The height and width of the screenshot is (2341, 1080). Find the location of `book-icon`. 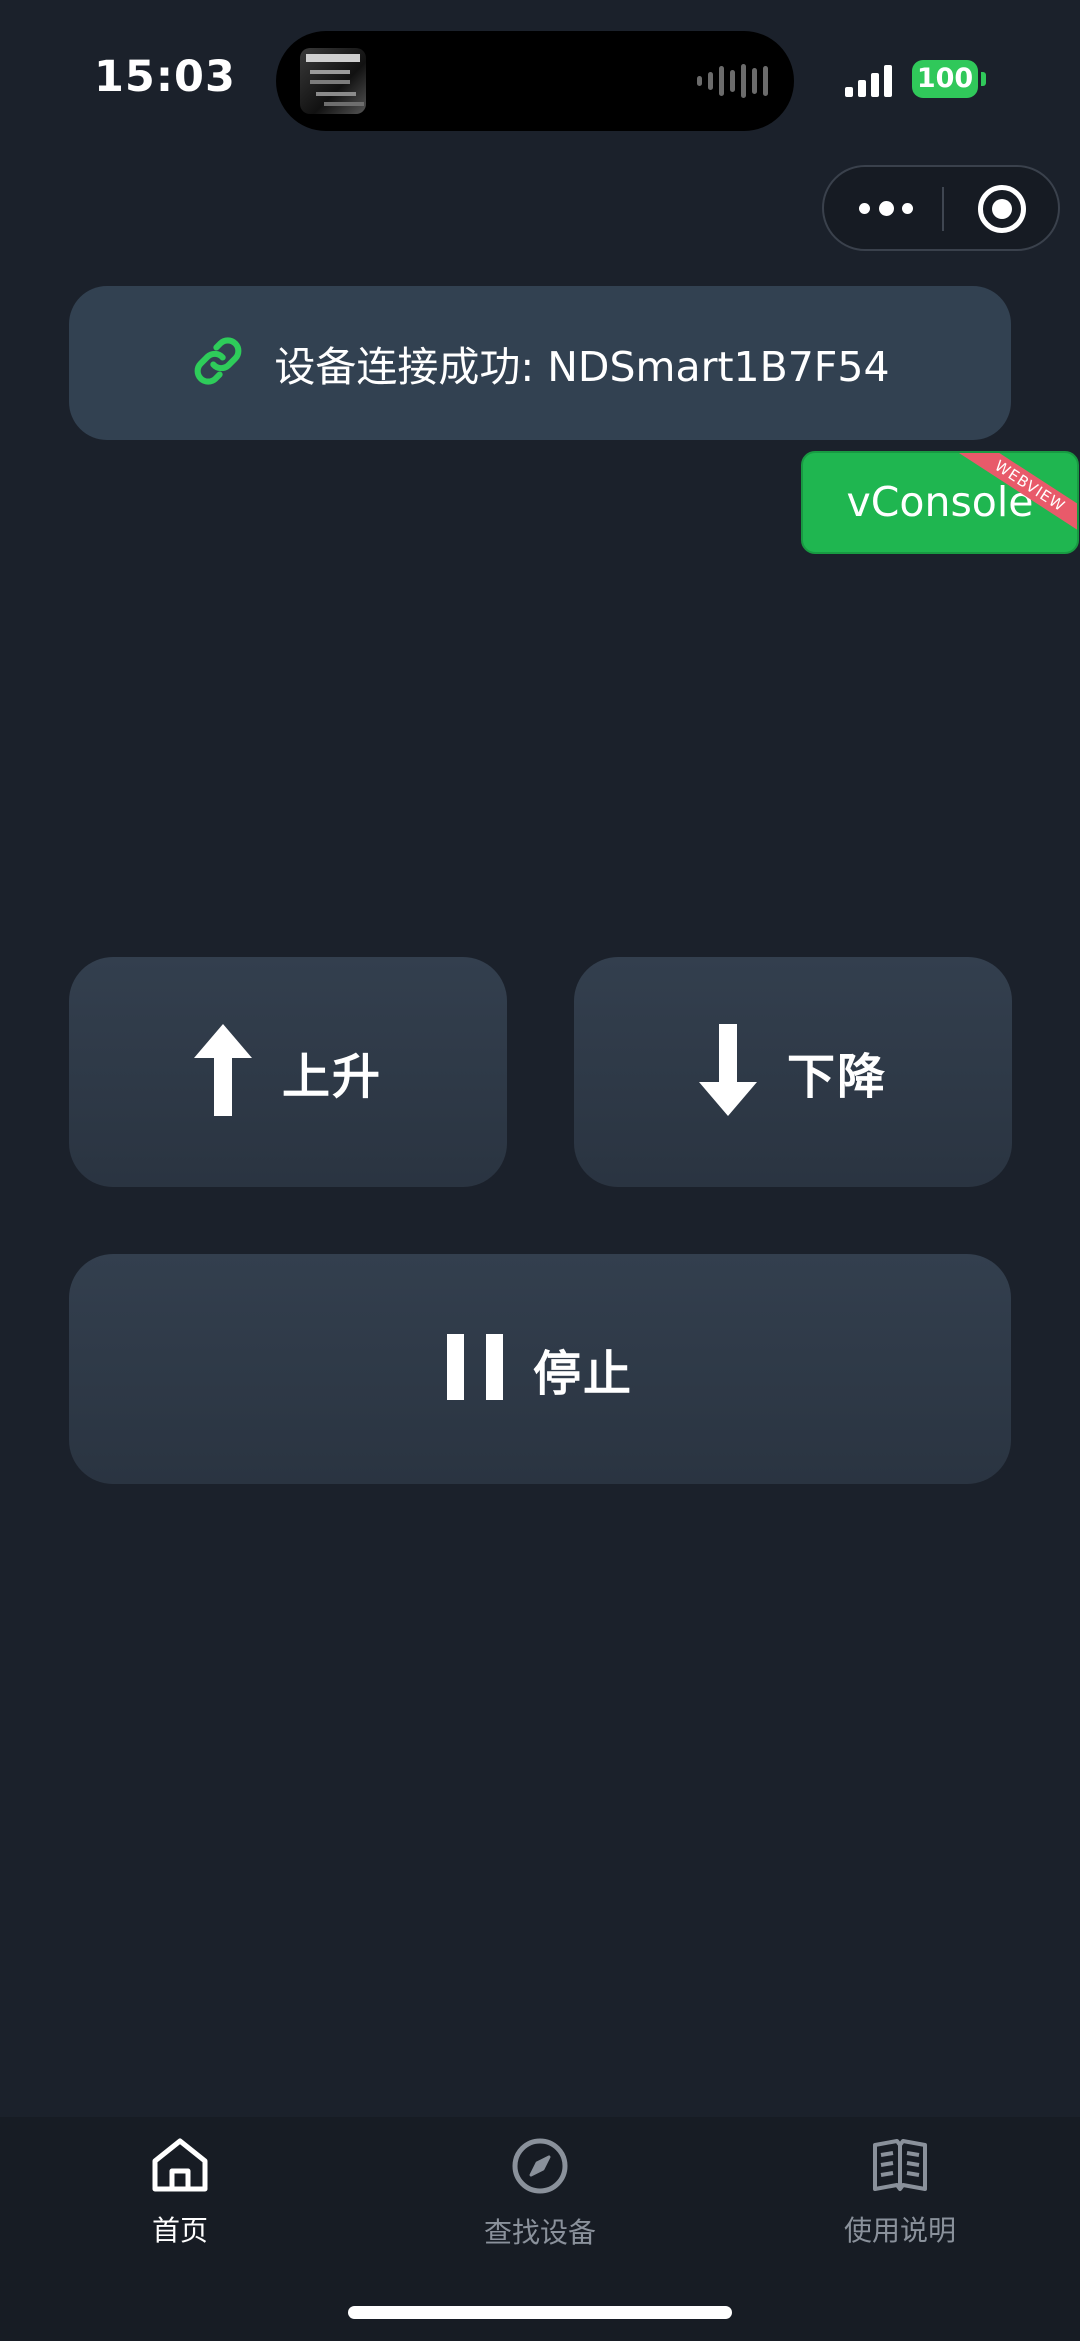

book-icon is located at coordinates (900, 2167).